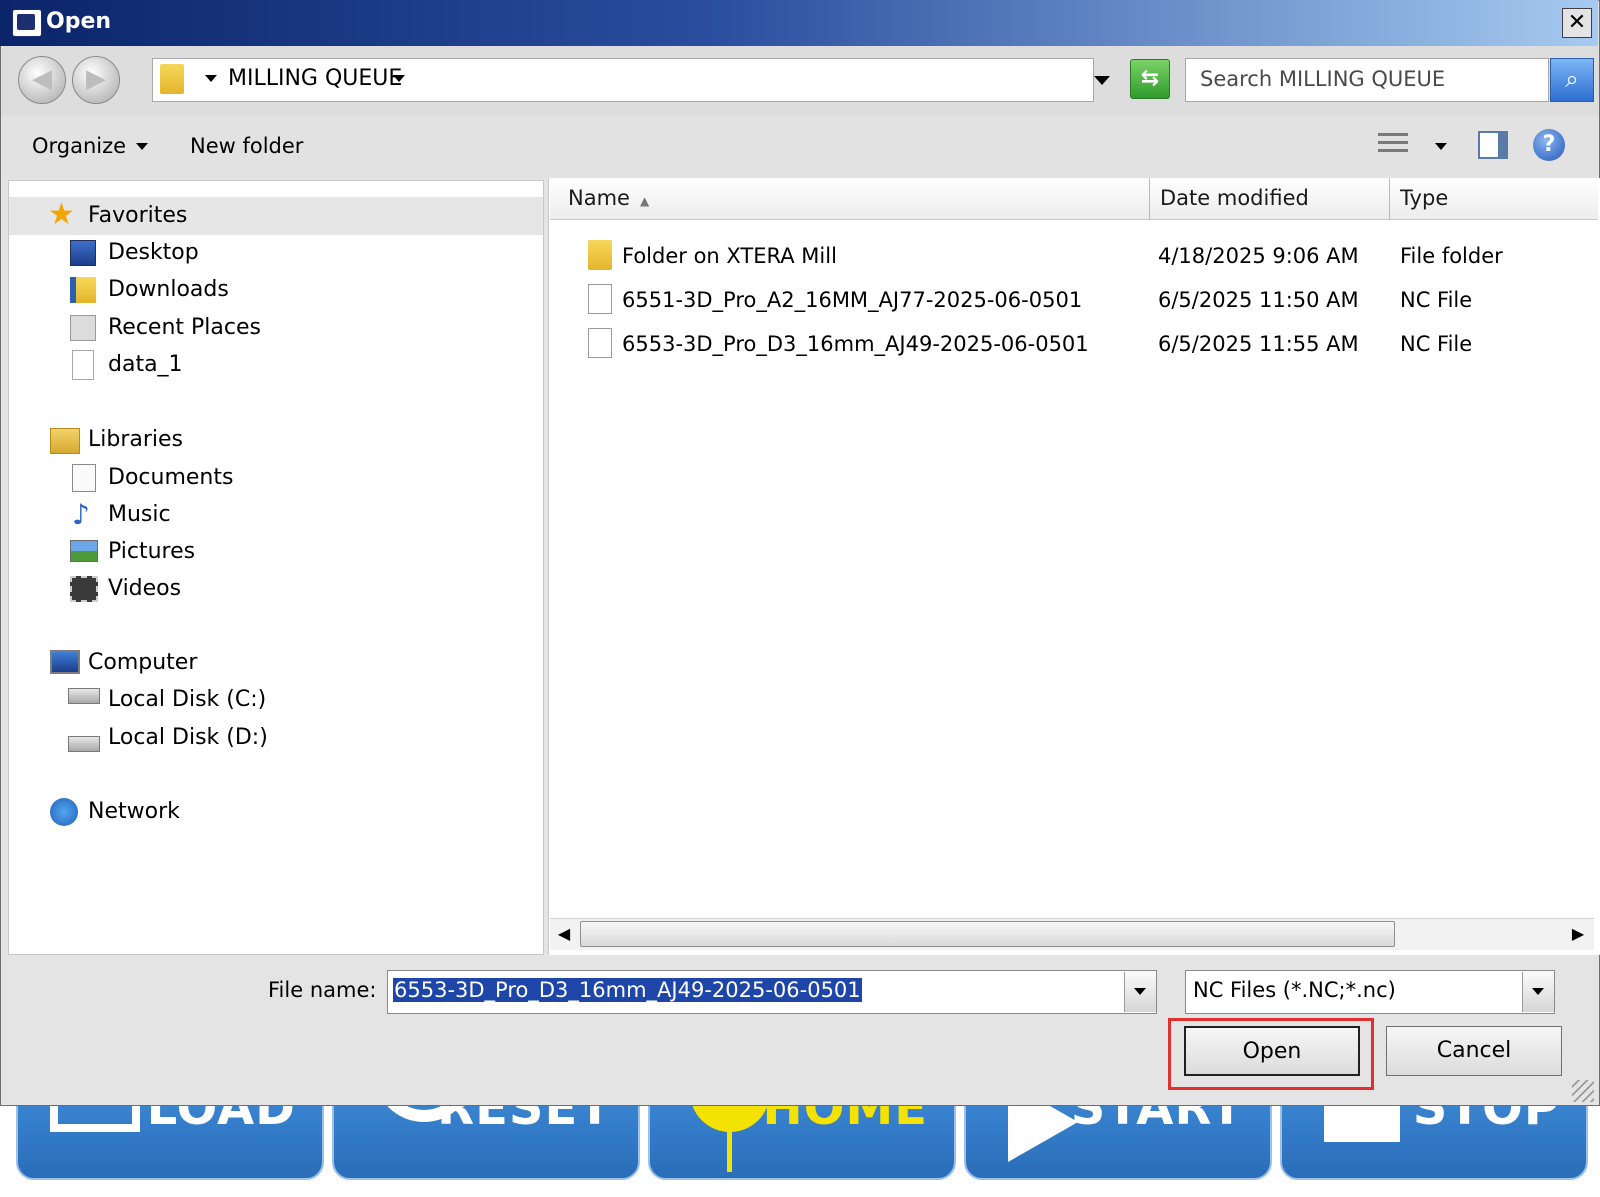  I want to click on refresh-icon: ⇆, so click(1150, 78).